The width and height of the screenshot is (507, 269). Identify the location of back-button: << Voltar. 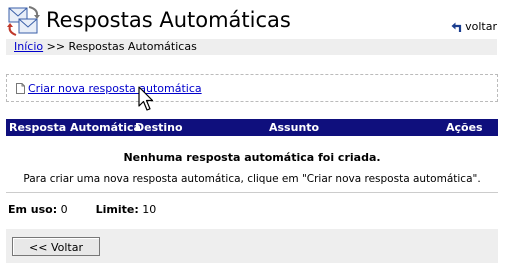
(56, 246).